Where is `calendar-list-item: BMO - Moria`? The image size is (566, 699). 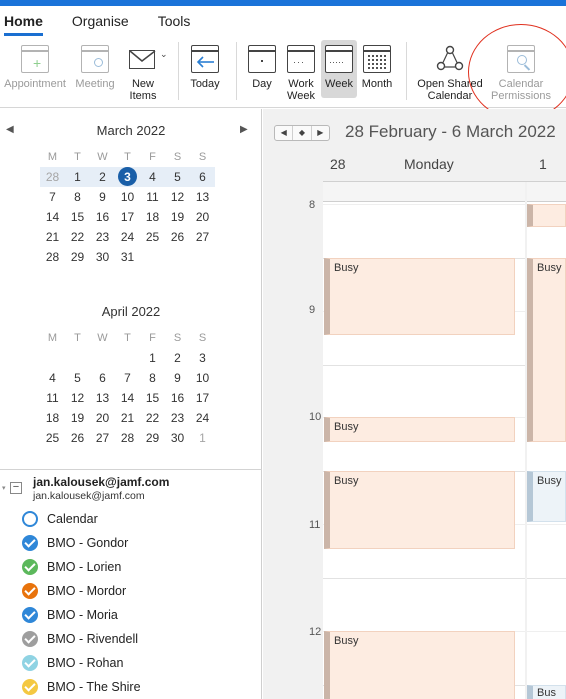
calendar-list-item: BMO - Moria is located at coordinates (70, 615).